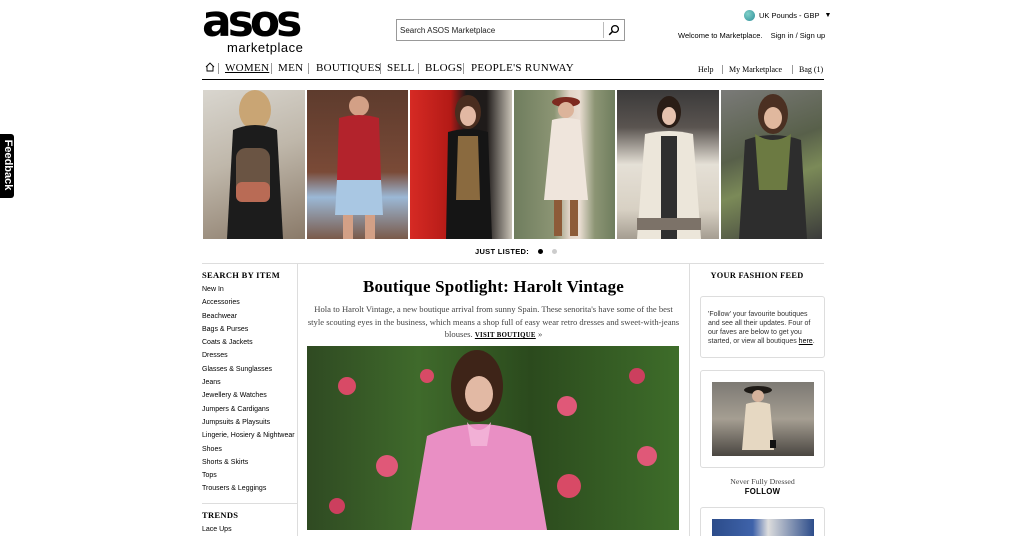 Image resolution: width=1024 pixels, height=536 pixels. What do you see at coordinates (249, 329) in the screenshot?
I see `category-link: Bags & Purses` at bounding box center [249, 329].